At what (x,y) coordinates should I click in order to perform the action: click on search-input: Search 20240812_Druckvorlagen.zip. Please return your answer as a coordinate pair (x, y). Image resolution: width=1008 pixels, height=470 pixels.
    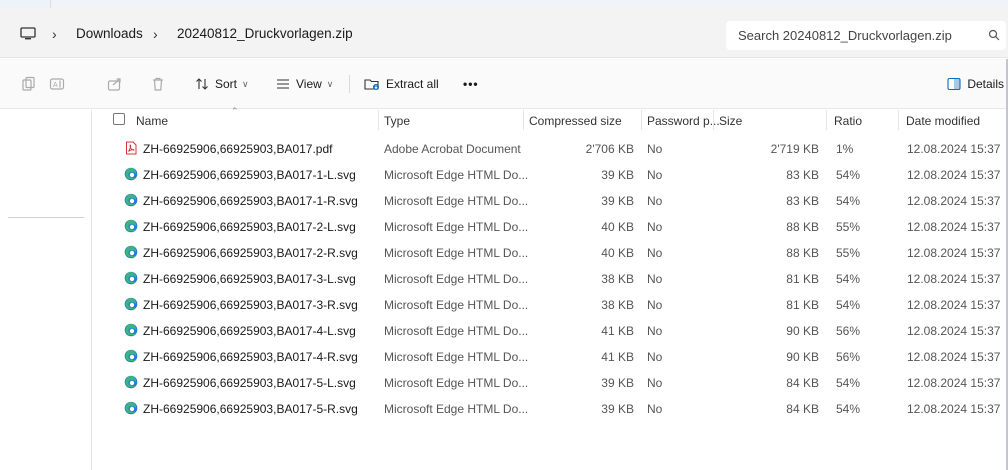
    Looking at the image, I should click on (866, 35).